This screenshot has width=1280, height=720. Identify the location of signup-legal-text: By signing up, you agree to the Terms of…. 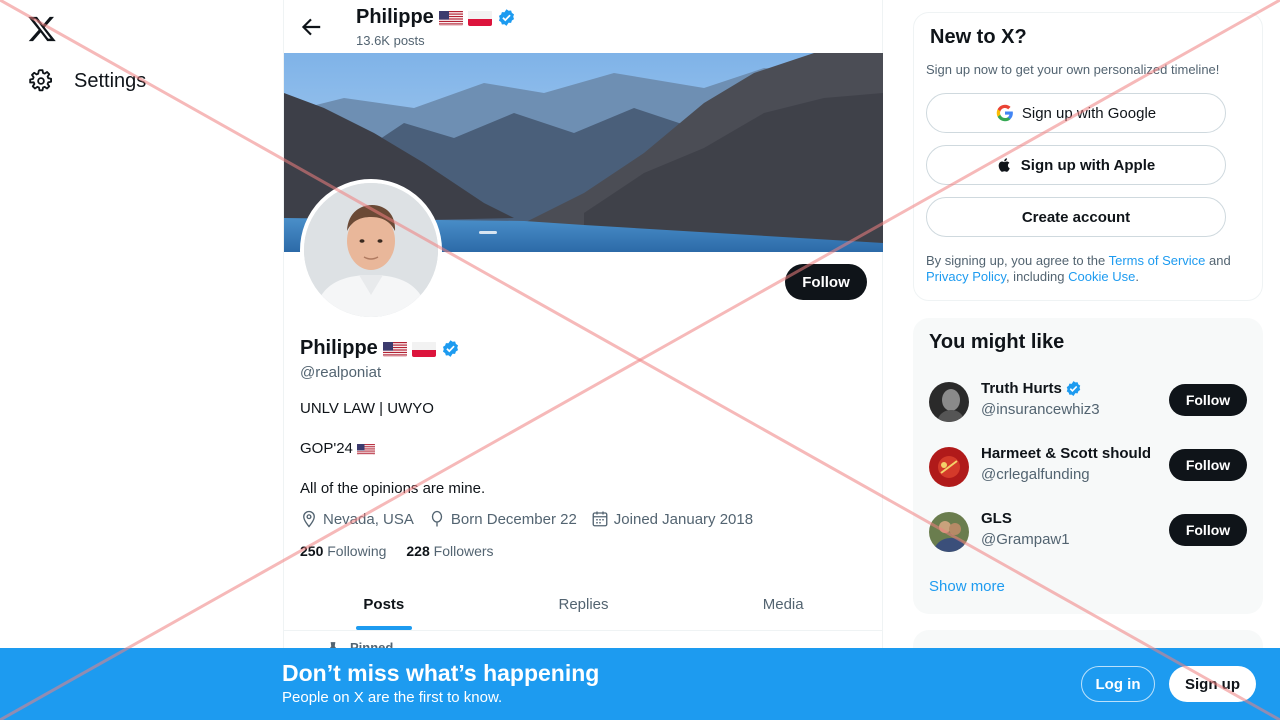
(1091, 269).